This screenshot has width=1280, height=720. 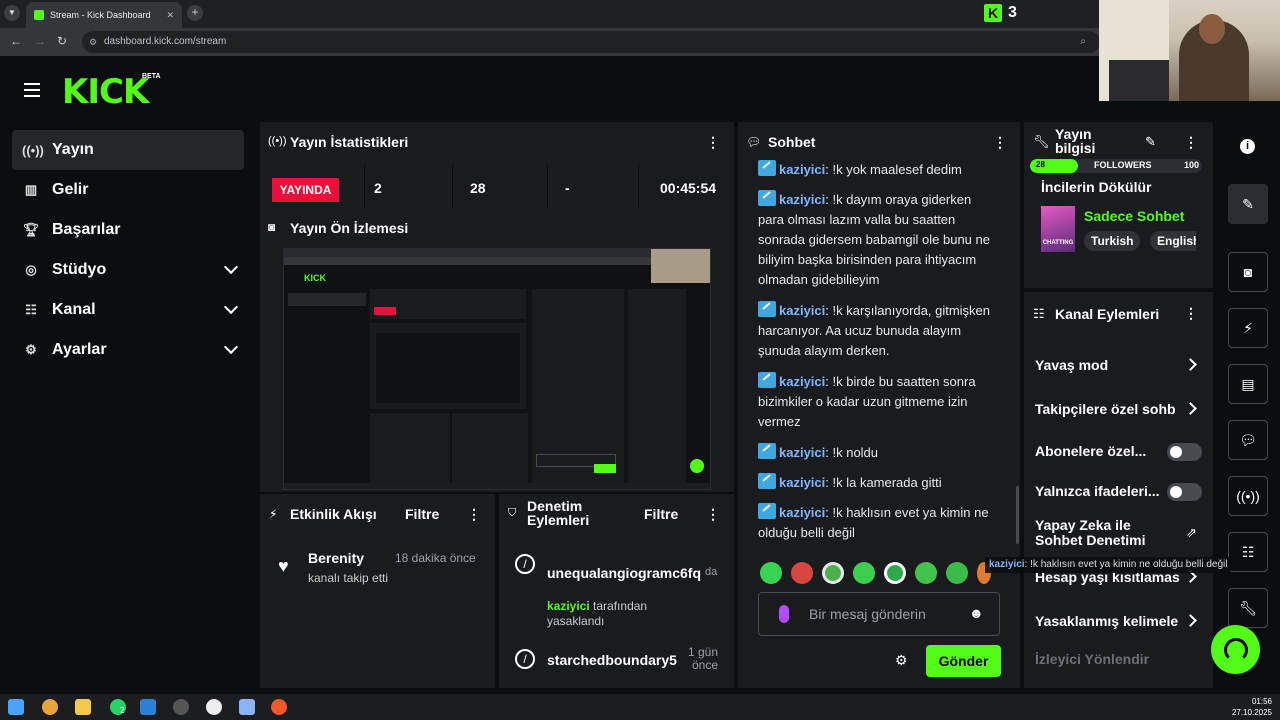 I want to click on live-icon: ((•)), so click(x=33, y=150).